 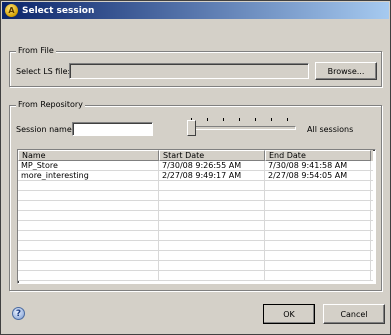 I want to click on table-cell: more_interesting, so click(x=88, y=175).